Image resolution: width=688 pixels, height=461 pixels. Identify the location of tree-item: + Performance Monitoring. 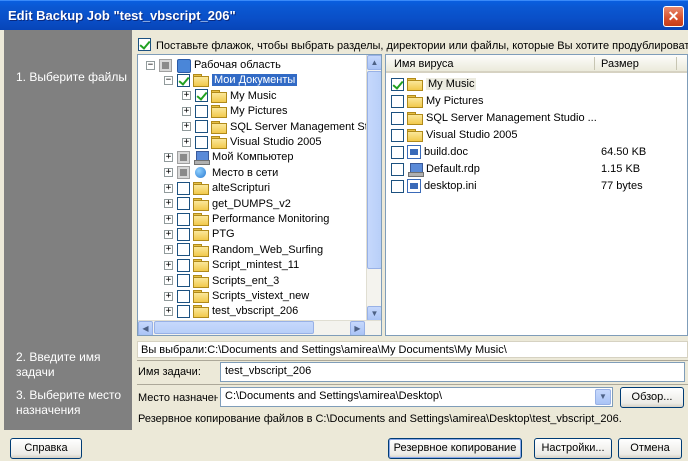
(246, 219).